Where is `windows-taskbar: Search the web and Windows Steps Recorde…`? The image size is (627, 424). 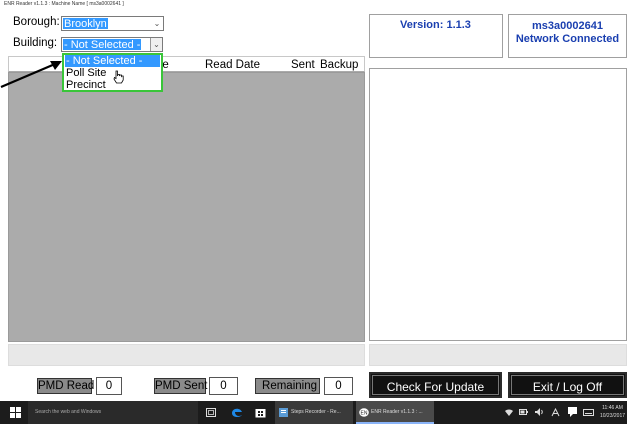 windows-taskbar: Search the web and Windows Steps Recorde… is located at coordinates (313, 412).